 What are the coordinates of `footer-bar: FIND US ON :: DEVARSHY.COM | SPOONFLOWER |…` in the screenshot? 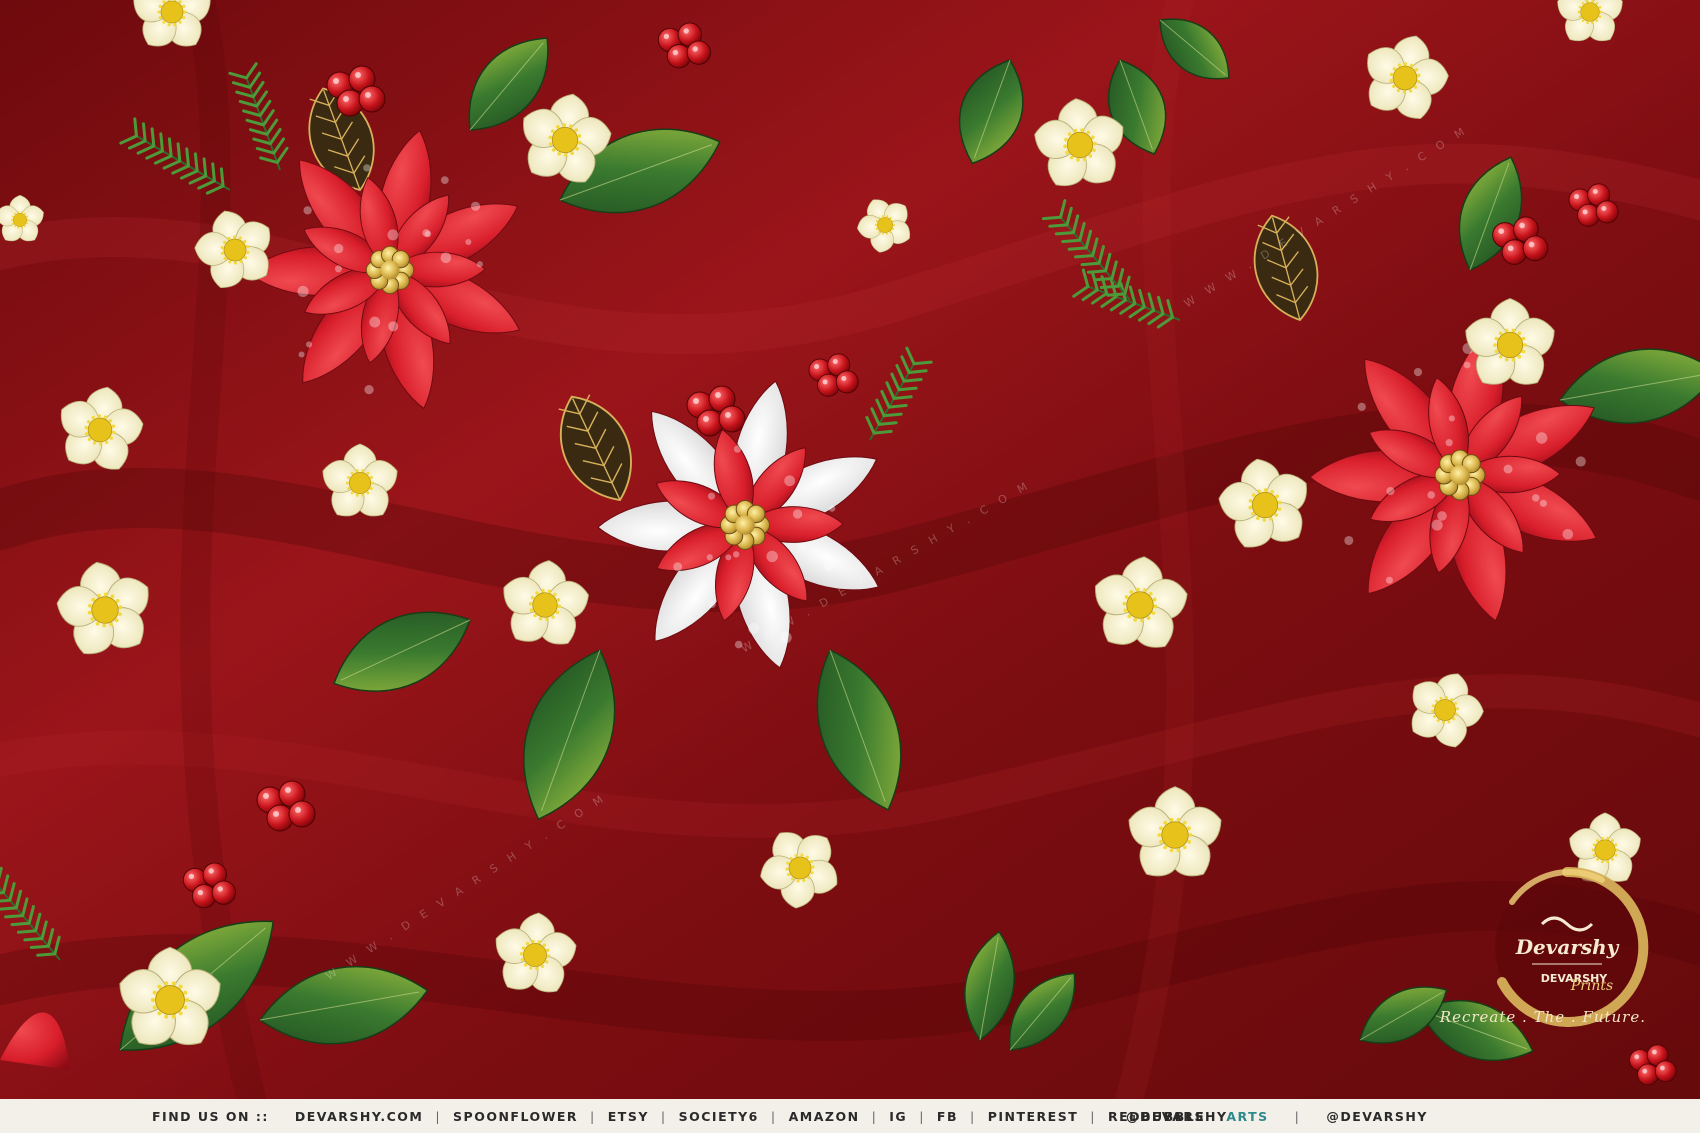 It's located at (850, 1116).